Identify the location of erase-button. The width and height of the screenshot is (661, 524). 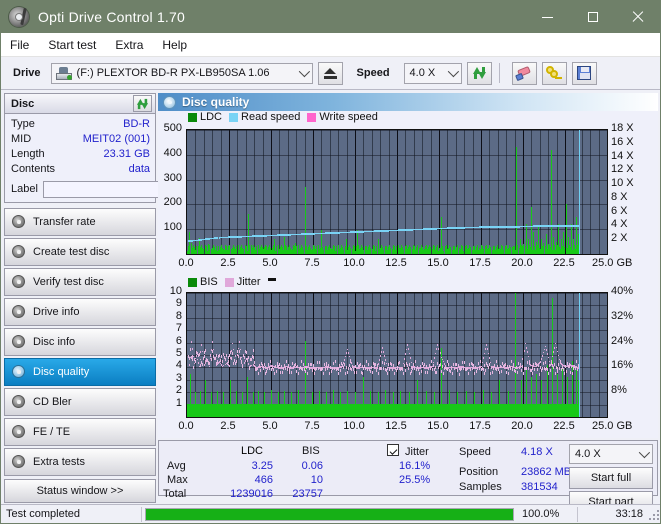
(524, 73).